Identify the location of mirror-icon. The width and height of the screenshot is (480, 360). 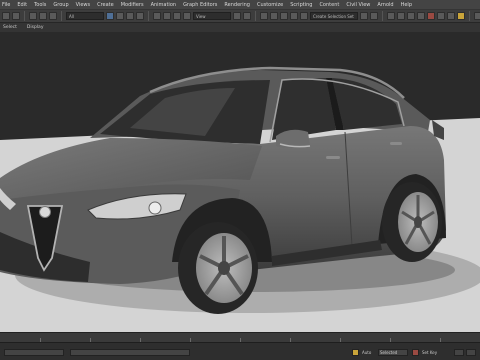
(364, 16).